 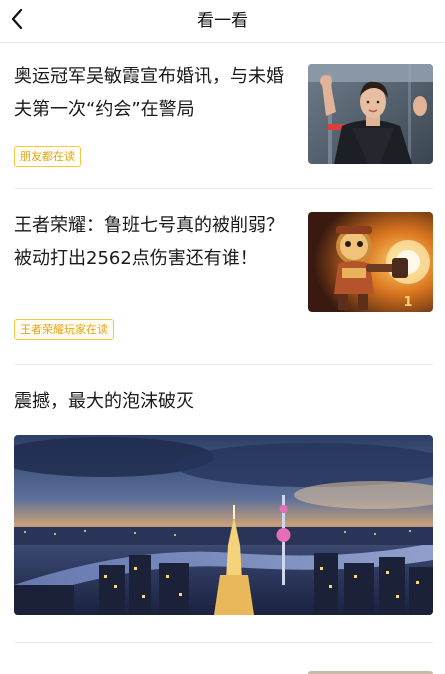 I want to click on read-tag-badge: 王者荣耀玩家在读, so click(x=64, y=329).